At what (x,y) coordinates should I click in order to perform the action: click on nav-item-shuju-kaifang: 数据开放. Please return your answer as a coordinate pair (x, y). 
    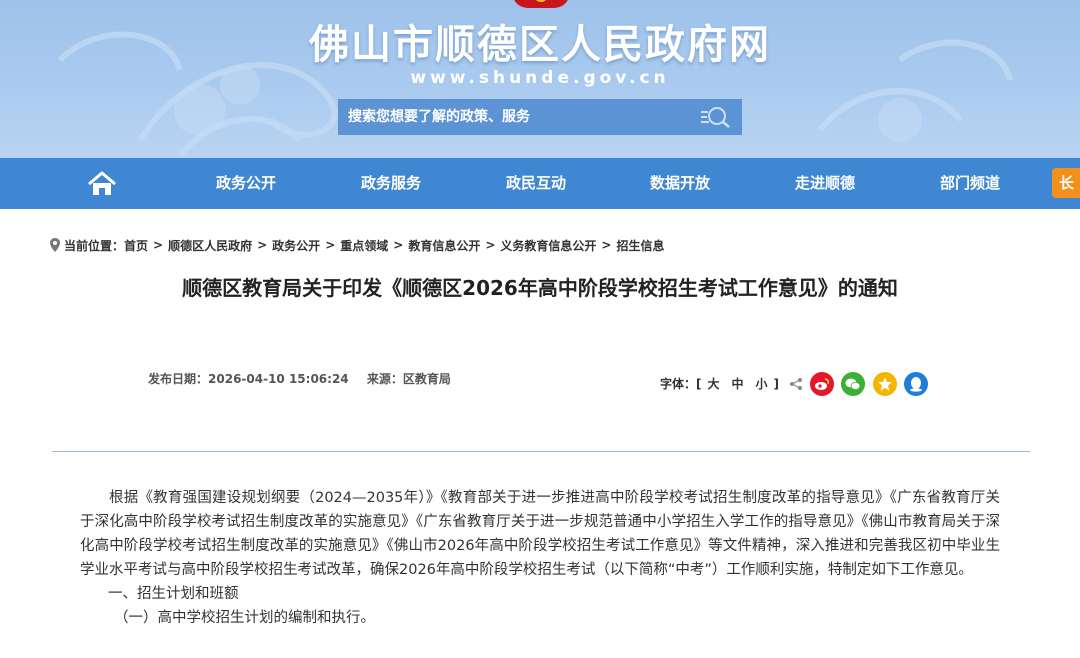
    Looking at the image, I should click on (680, 183).